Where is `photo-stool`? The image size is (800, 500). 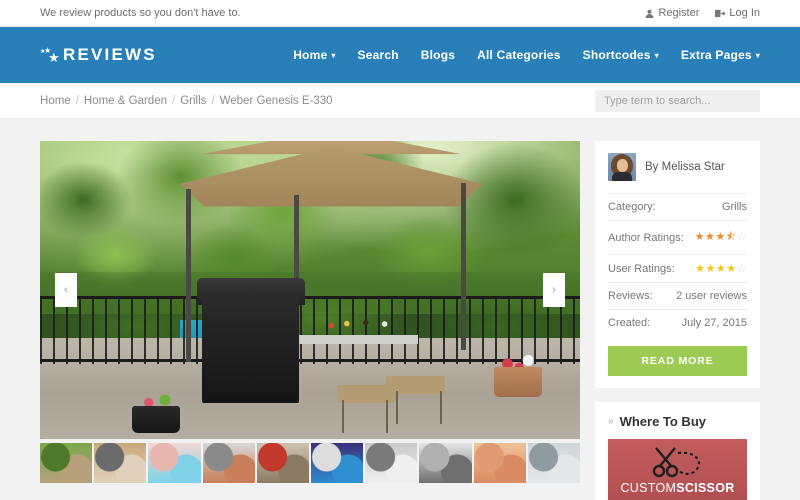
photo-stool is located at coordinates (415, 385).